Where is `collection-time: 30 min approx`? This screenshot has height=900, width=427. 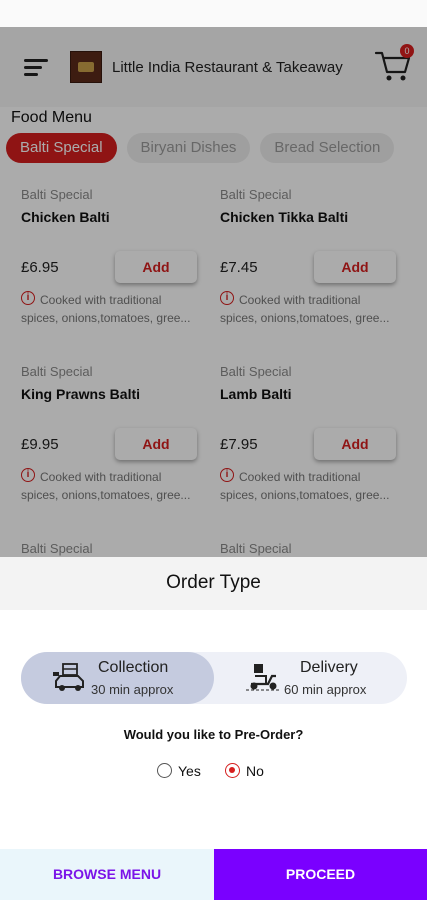 collection-time: 30 min approx is located at coordinates (132, 689).